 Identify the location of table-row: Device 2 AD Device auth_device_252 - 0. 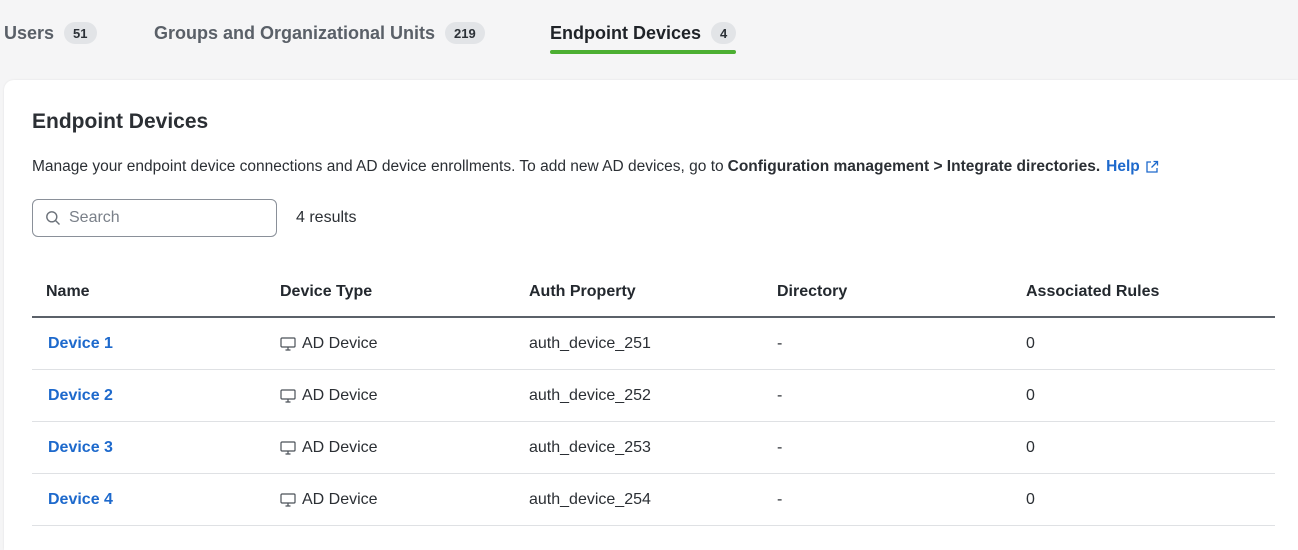
(653, 396).